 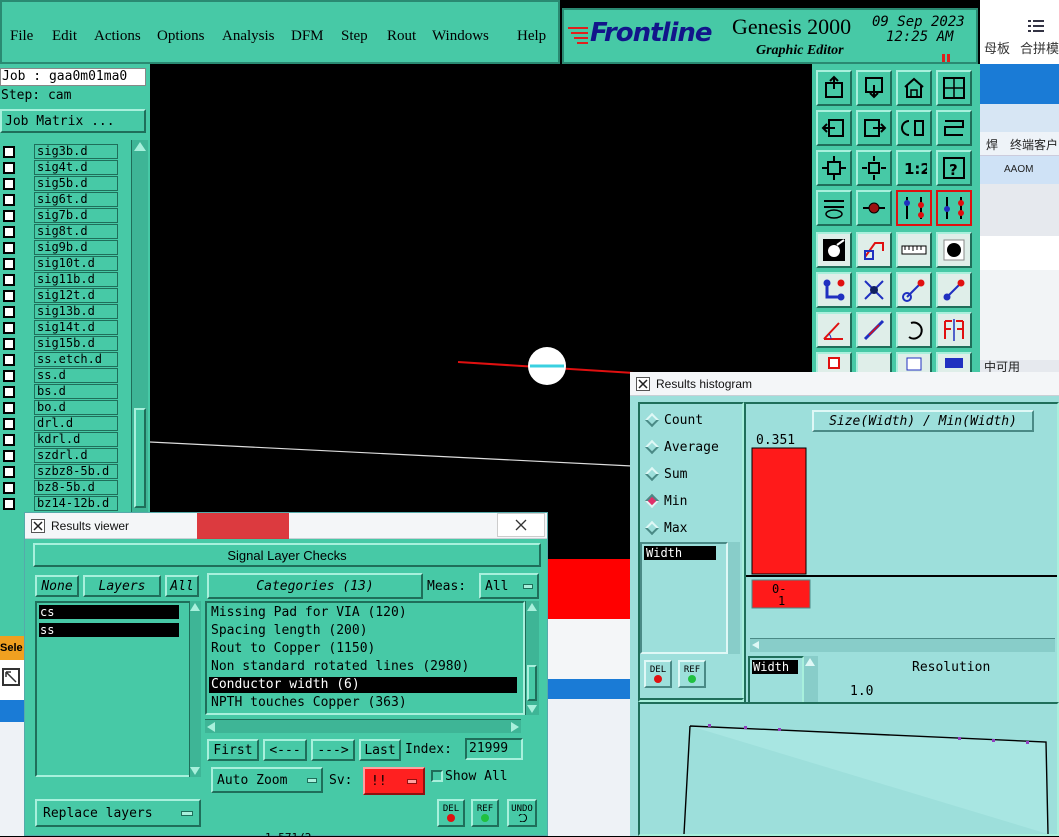 What do you see at coordinates (65, 488) in the screenshot?
I see `layer-row: bz8-5b.d` at bounding box center [65, 488].